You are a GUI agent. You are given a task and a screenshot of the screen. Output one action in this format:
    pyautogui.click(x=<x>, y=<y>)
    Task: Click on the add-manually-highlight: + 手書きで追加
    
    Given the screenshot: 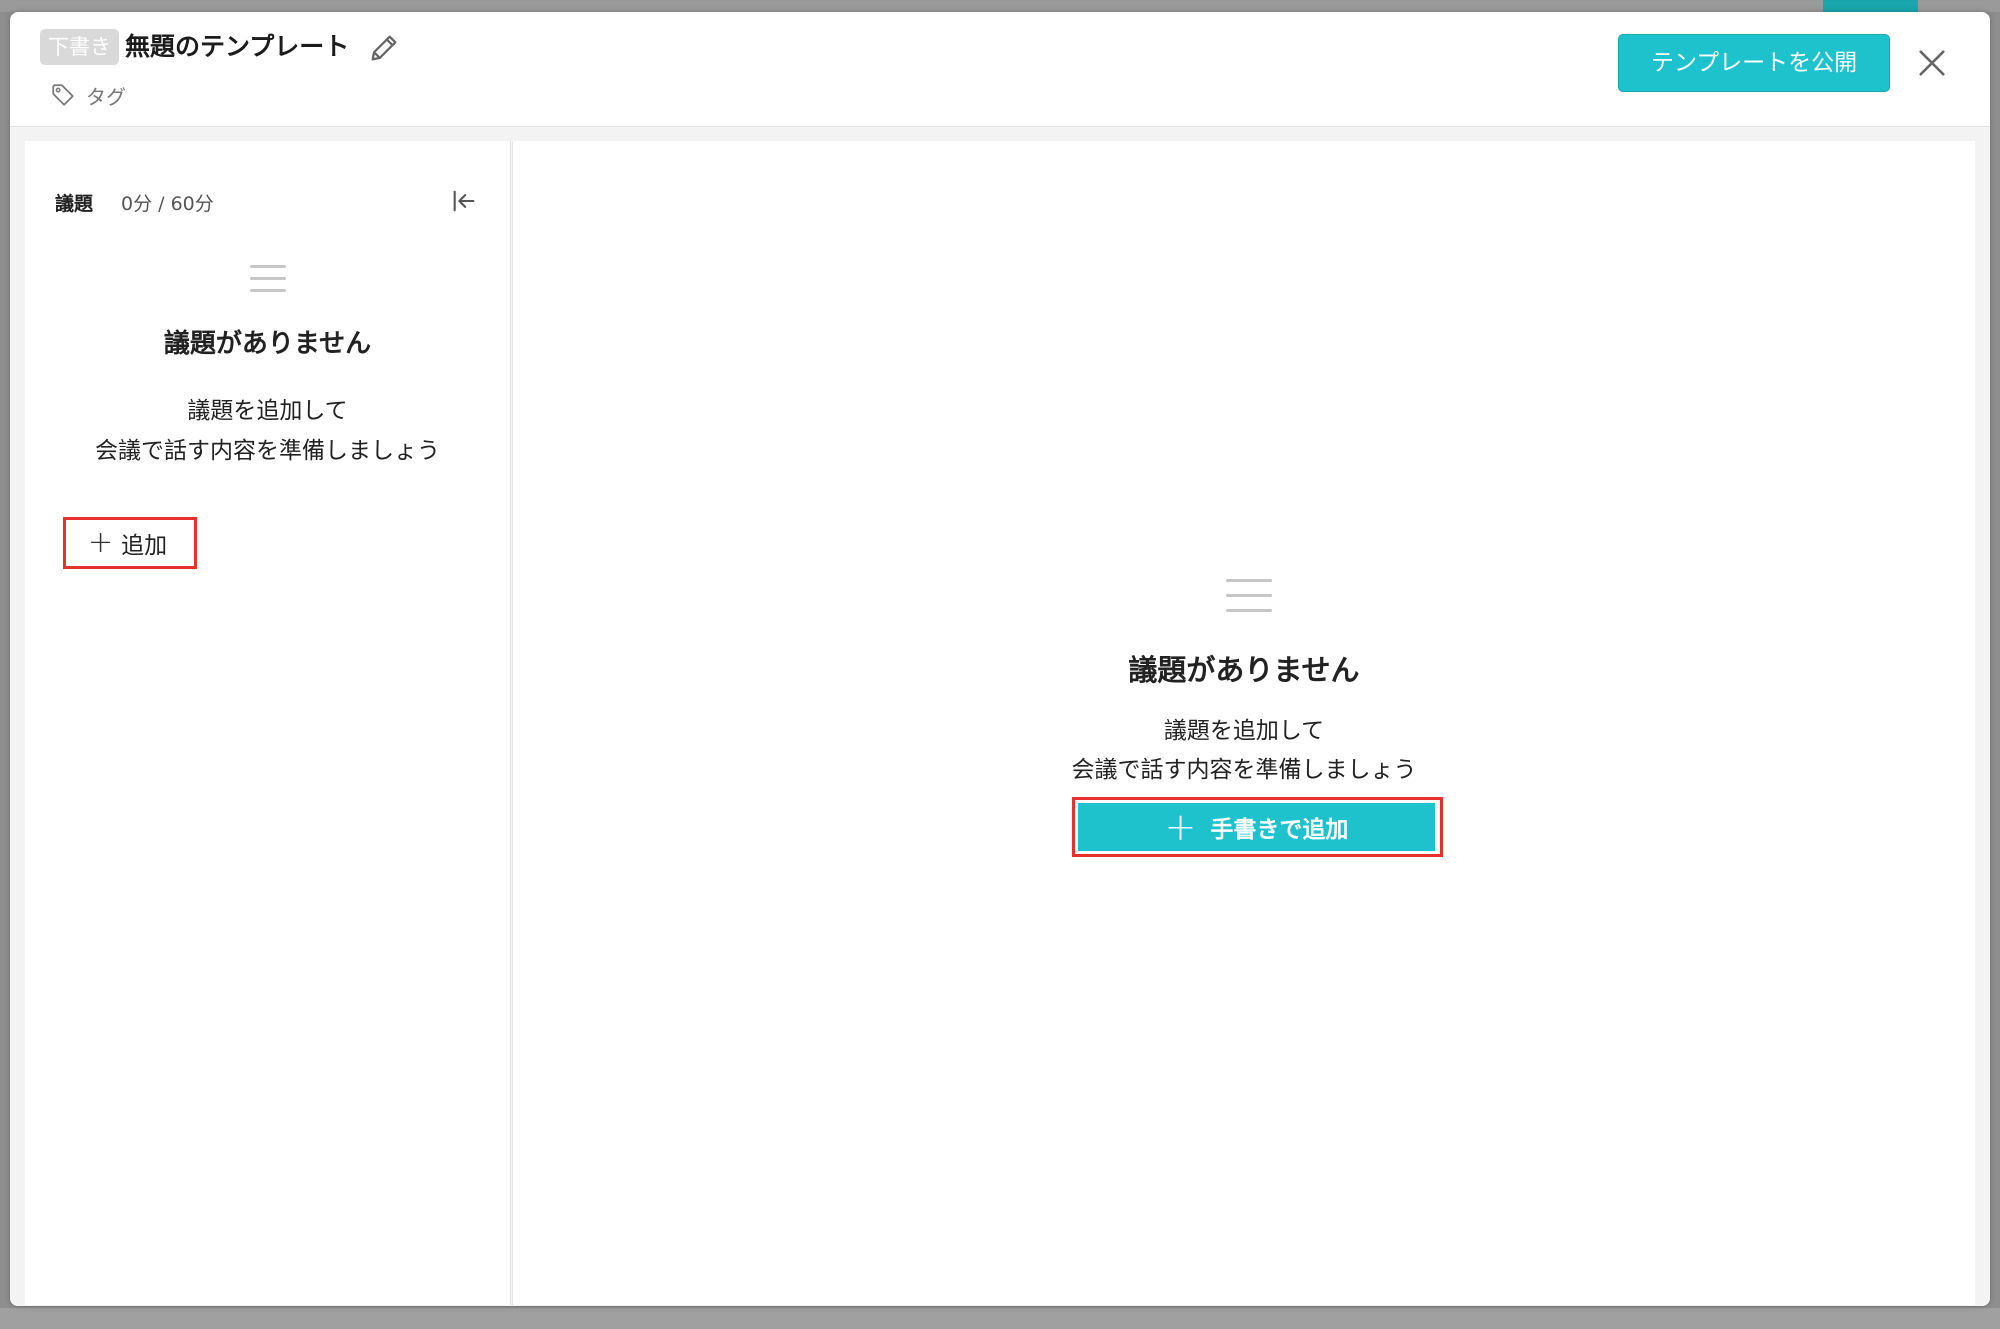 What is the action you would take?
    pyautogui.click(x=1257, y=827)
    